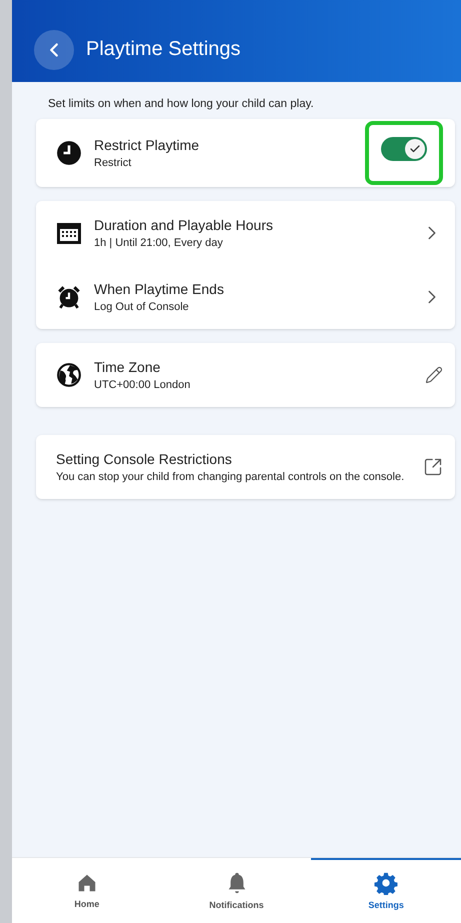 This screenshot has height=923, width=461. What do you see at coordinates (433, 467) in the screenshot?
I see `external-link-icon` at bounding box center [433, 467].